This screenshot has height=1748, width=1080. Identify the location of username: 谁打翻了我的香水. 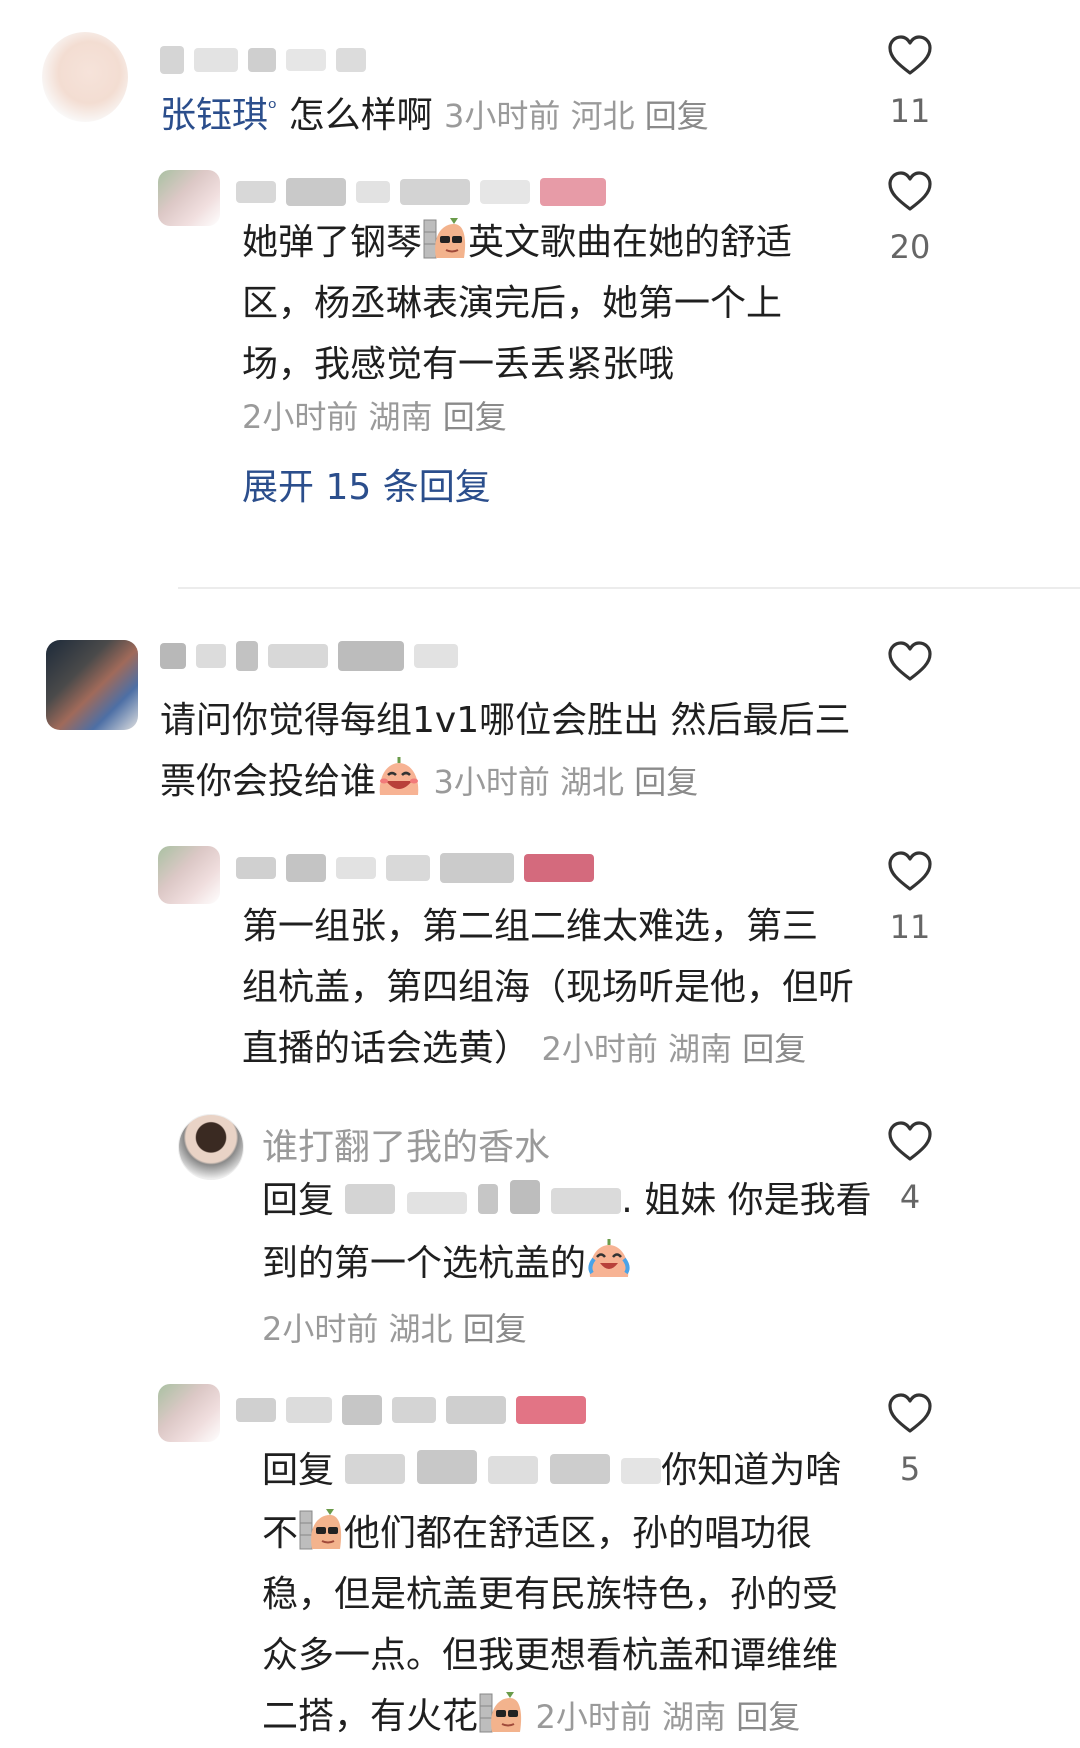
(406, 1144).